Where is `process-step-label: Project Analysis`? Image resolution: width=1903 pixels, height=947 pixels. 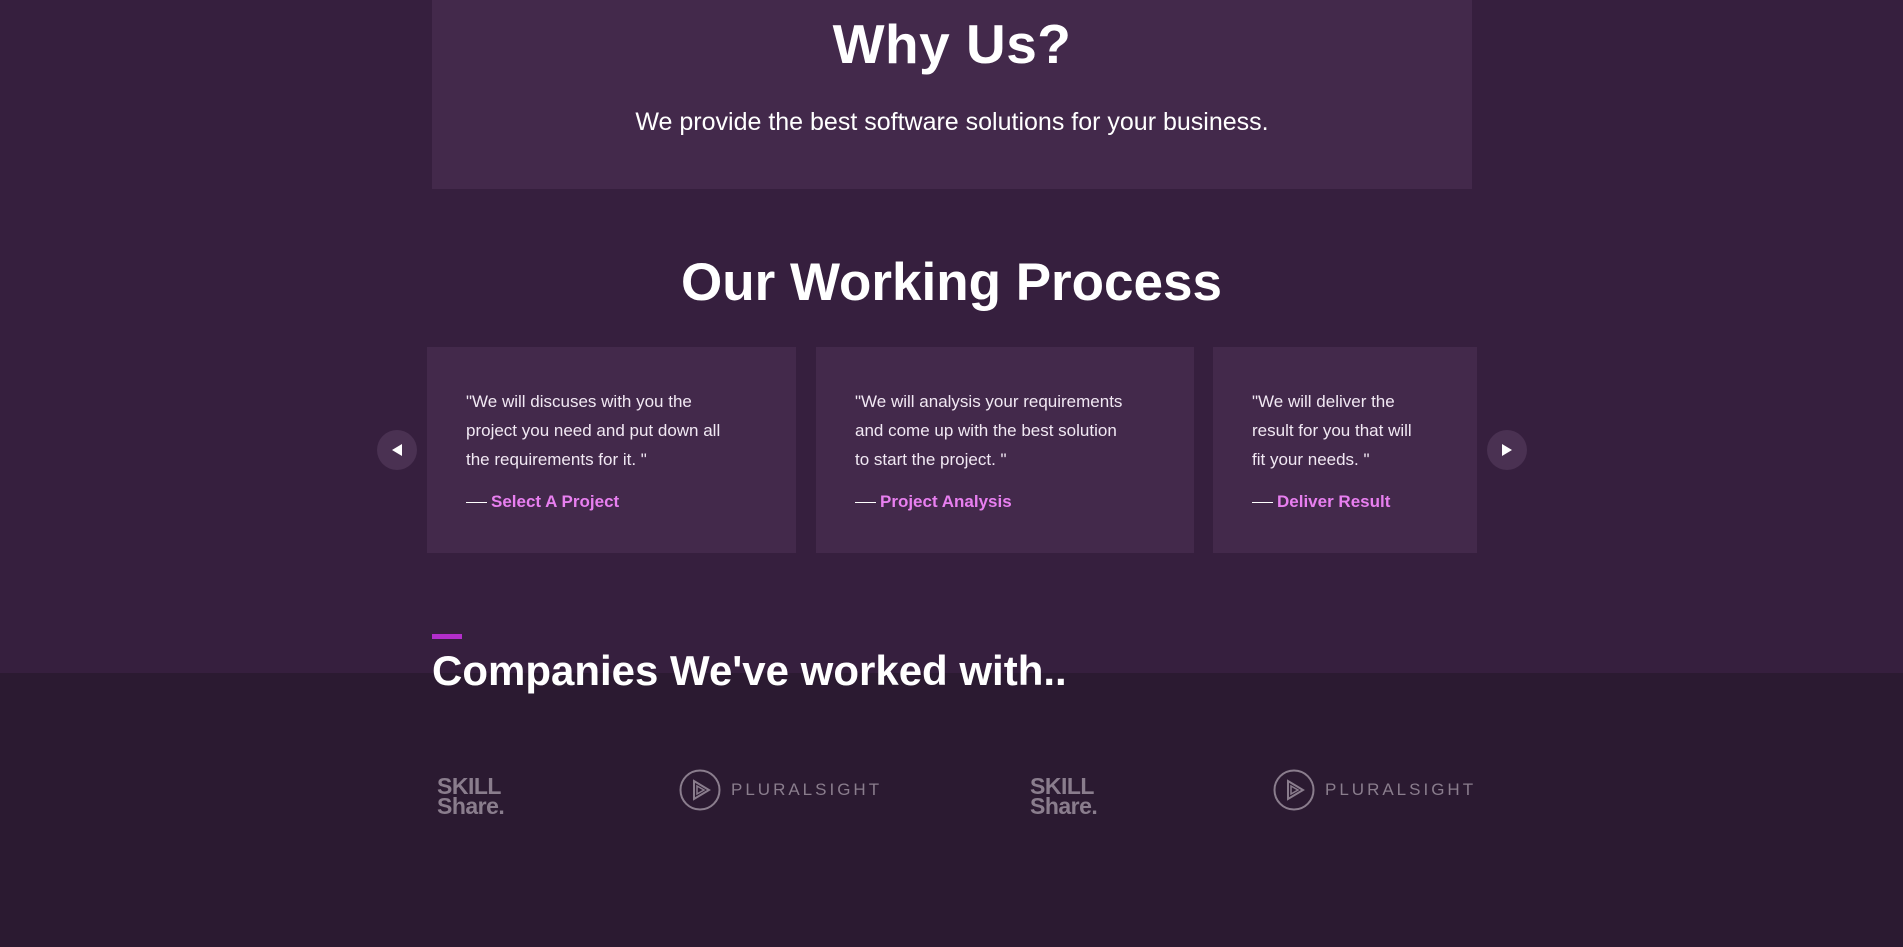 process-step-label: Project Analysis is located at coordinates (946, 501).